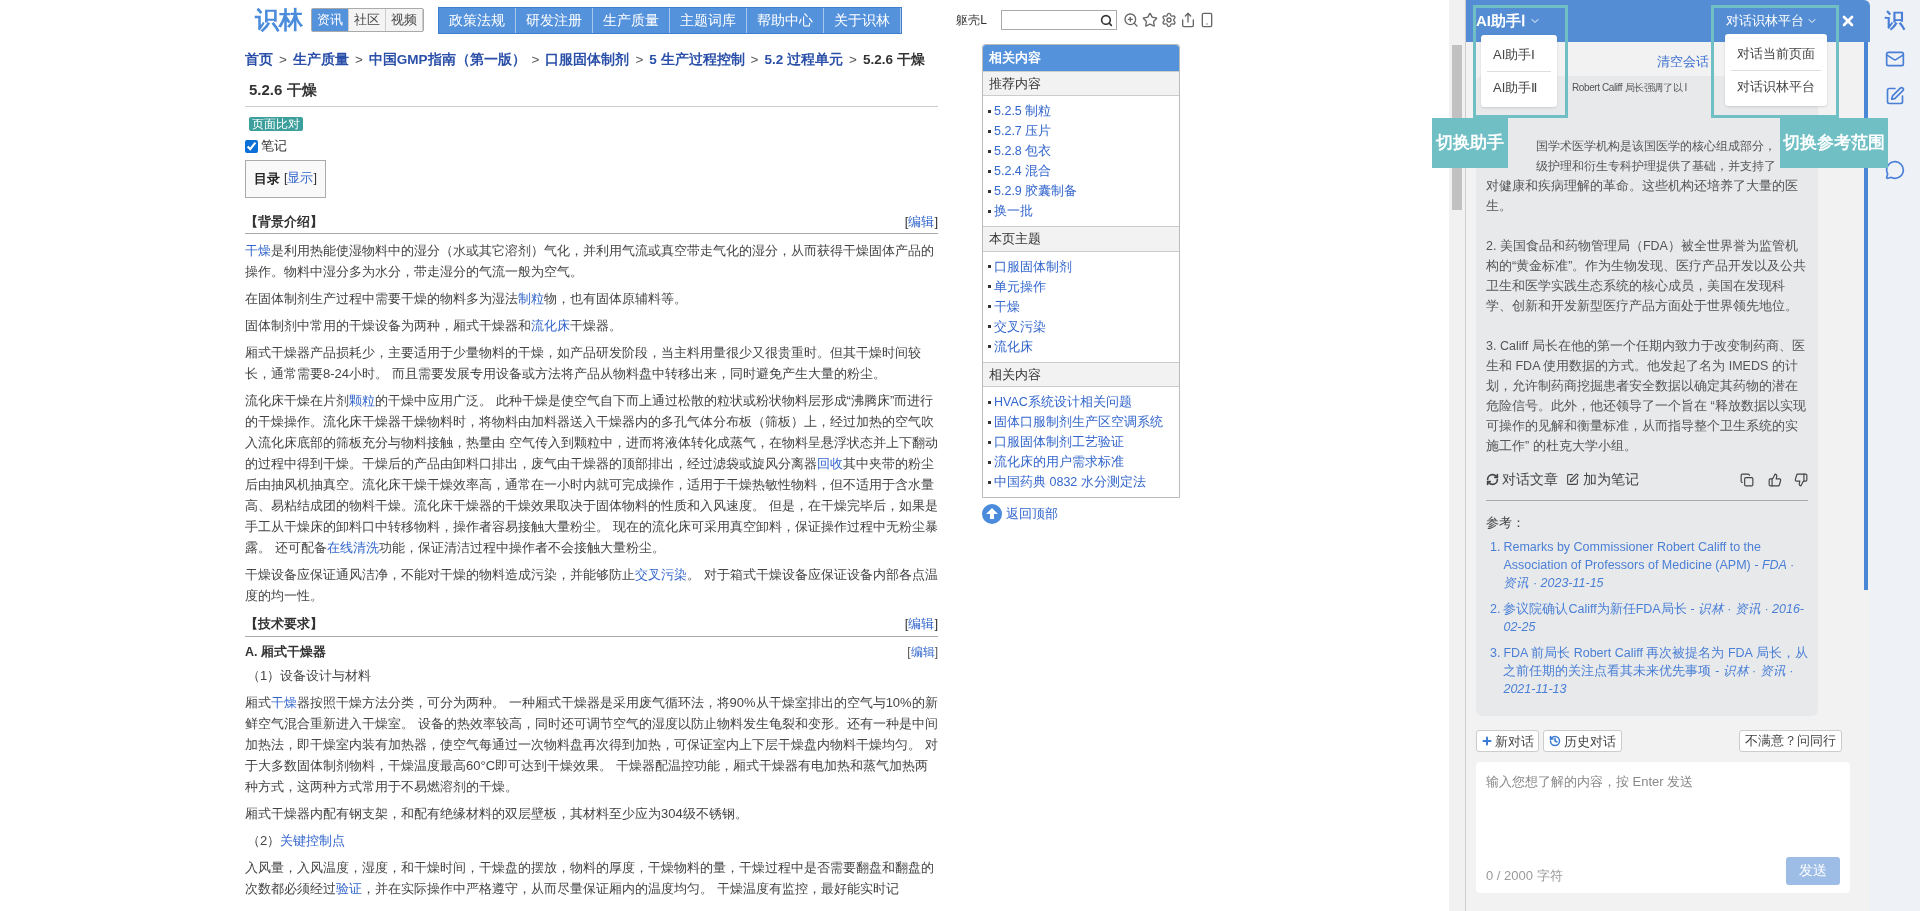  Describe the element at coordinates (1023, 111) in the screenshot. I see `related-link: 5.2.5 制粒` at that location.